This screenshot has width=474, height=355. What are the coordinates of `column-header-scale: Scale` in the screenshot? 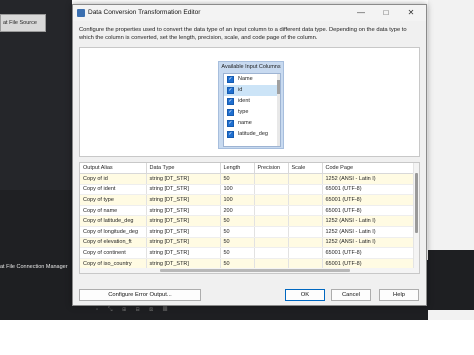 It's located at (305, 168).